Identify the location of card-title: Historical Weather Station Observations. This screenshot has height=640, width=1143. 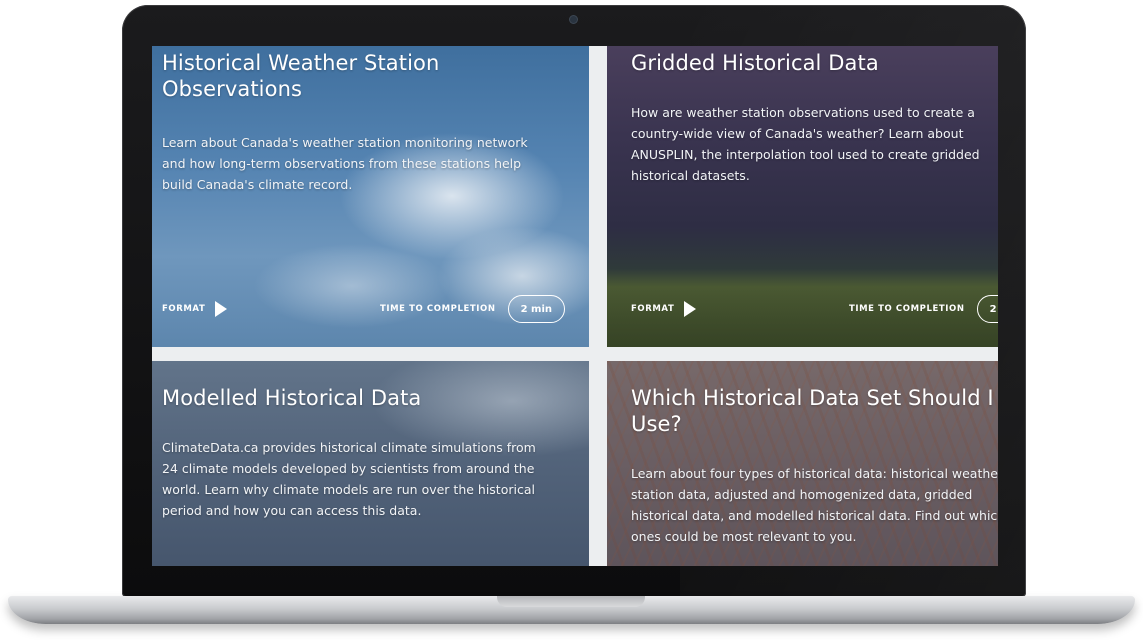
(300, 76).